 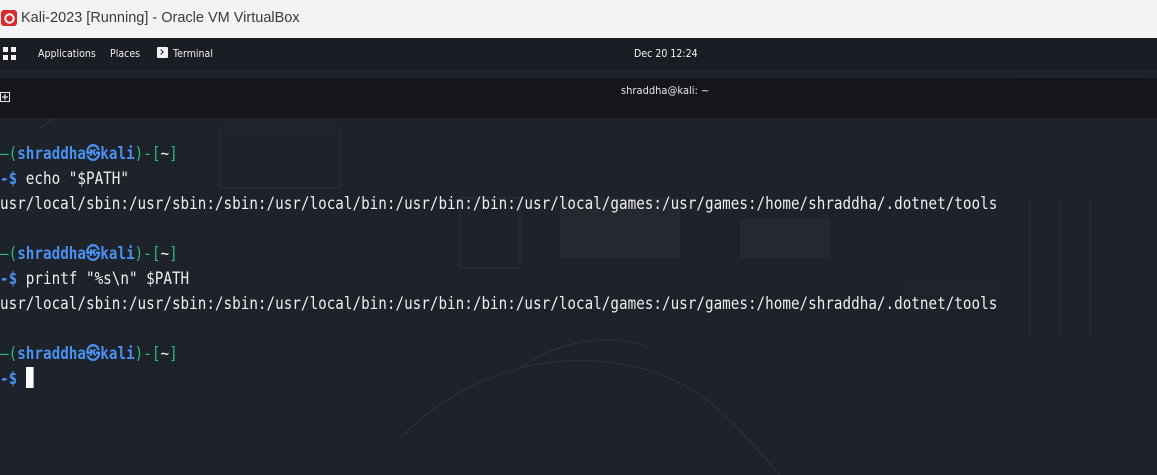 I want to click on text-cursor, so click(x=29, y=377).